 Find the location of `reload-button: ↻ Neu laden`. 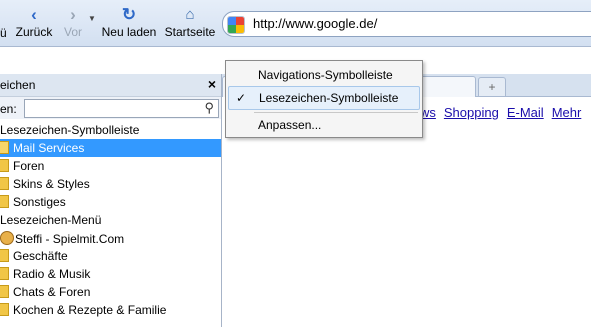

reload-button: ↻ Neu laden is located at coordinates (129, 22).